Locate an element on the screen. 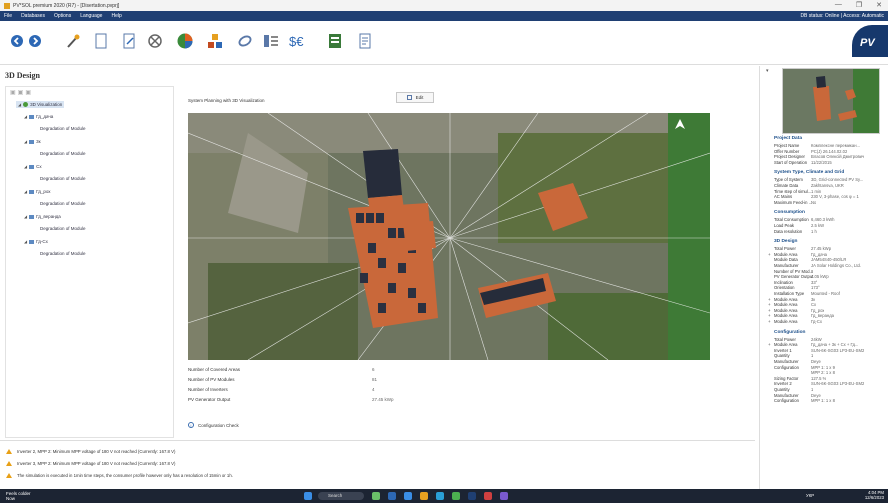 The image size is (888, 503). weather-widget: Feels colder Now is located at coordinates (18, 496).